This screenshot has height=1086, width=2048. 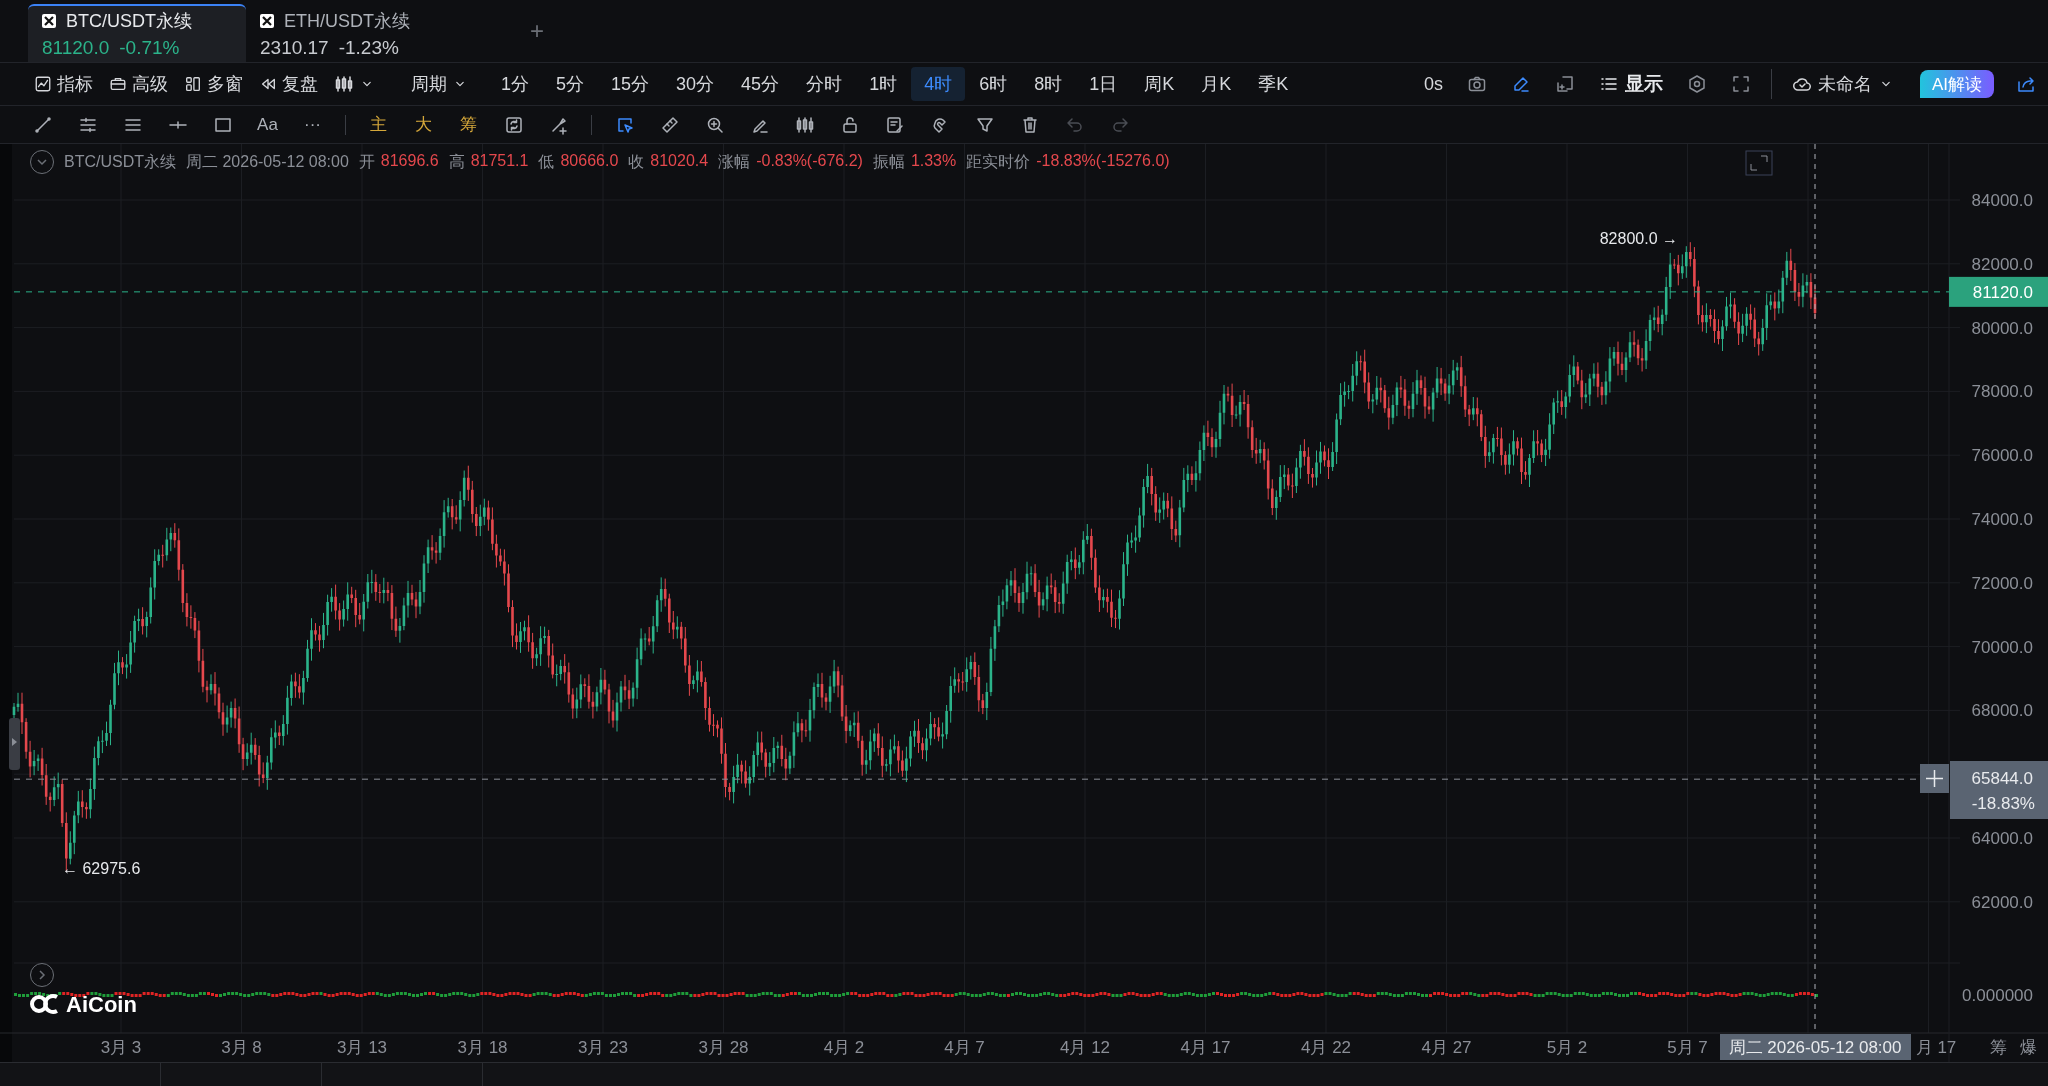 I want to click on symbol-tab: BTC/USDT永续 81120.0 -0.71%, so click(x=137, y=33).